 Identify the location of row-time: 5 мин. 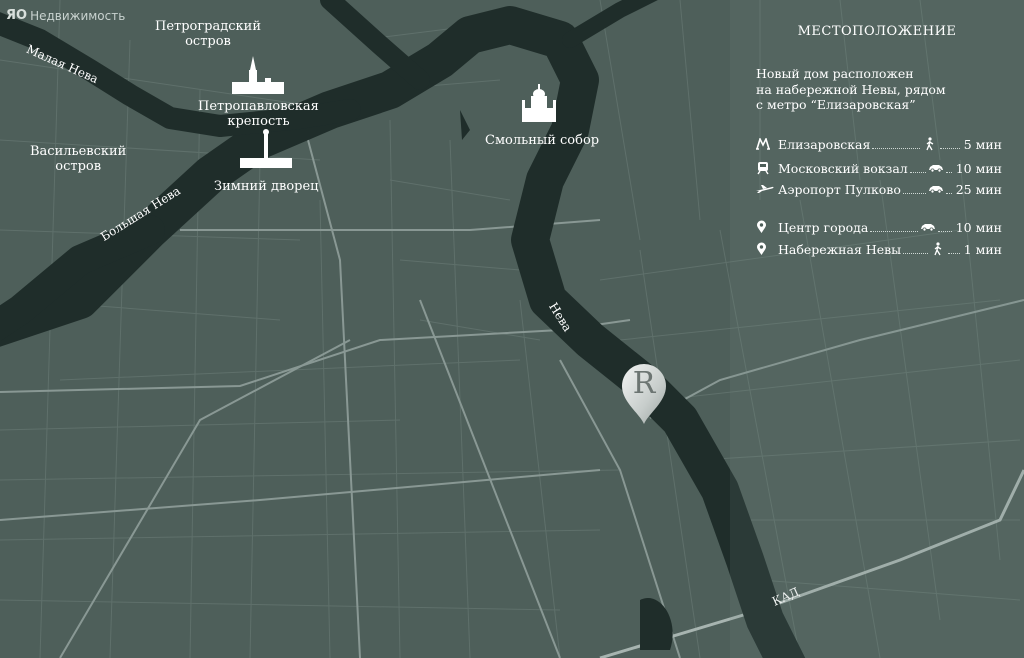
(982, 144).